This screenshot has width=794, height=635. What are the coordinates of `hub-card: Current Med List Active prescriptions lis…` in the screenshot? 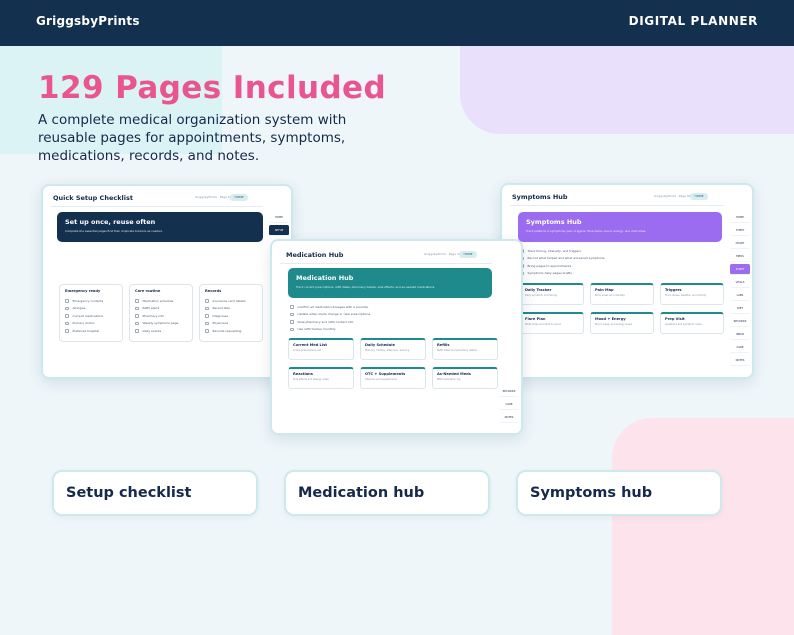 It's located at (321, 349).